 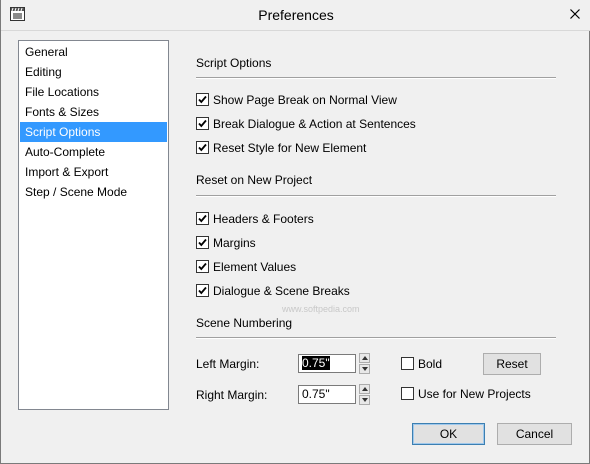 I want to click on checkbox-bold: Bold, so click(x=421, y=364).